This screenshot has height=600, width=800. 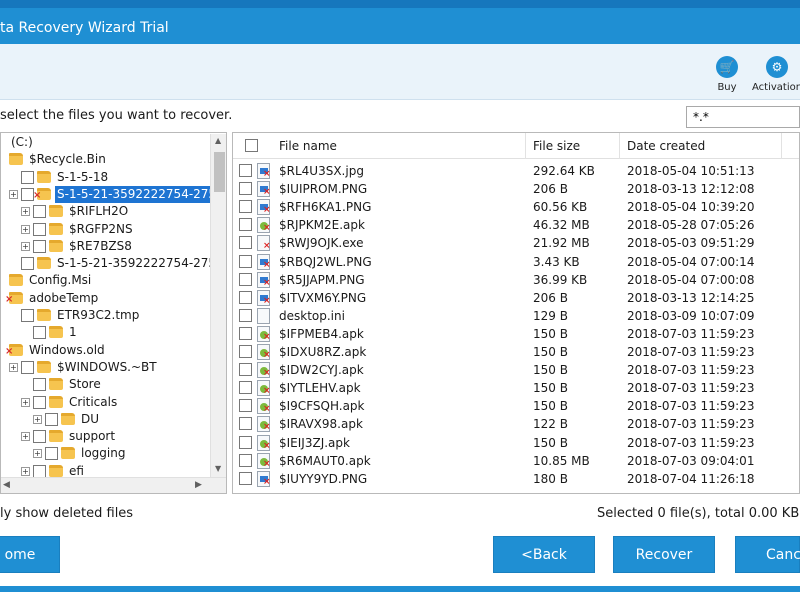 I want to click on recover-button: Recover, so click(x=664, y=554).